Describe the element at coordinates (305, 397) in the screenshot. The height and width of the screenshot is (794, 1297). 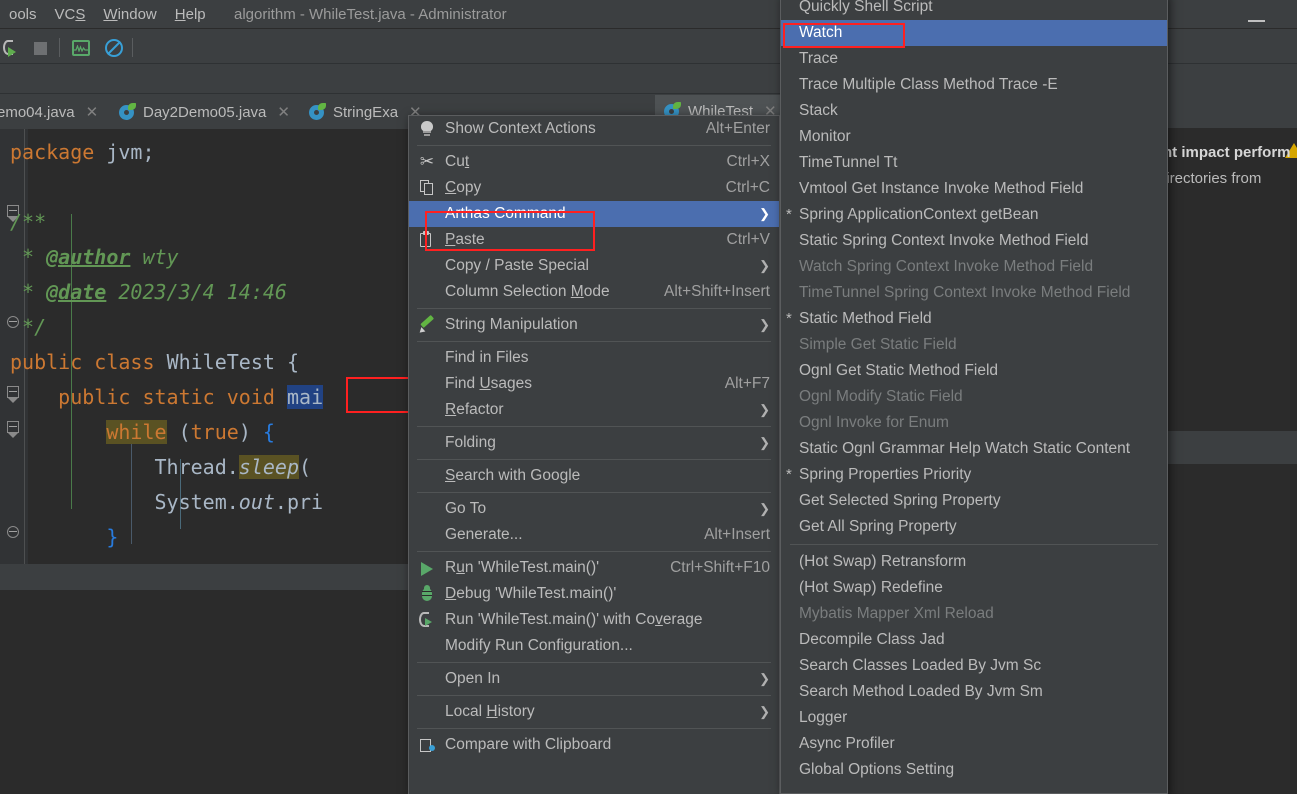
I see `code-token: mai` at that location.